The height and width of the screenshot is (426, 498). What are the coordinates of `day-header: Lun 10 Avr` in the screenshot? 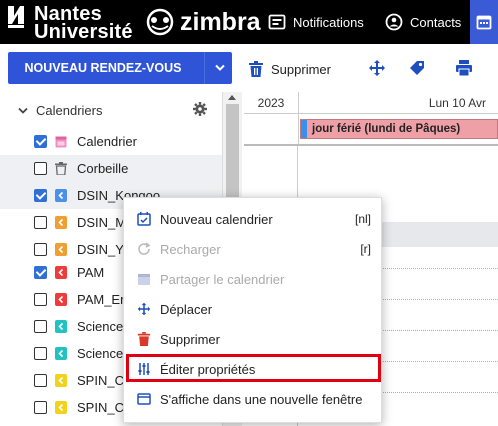 It's located at (398, 103).